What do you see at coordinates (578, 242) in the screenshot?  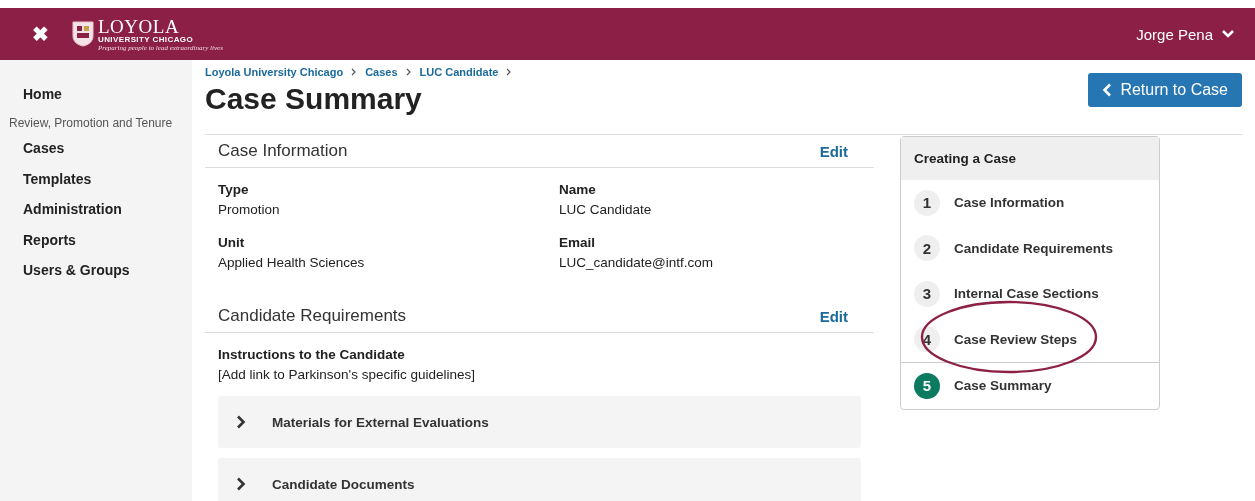 I see `field-label: Email` at bounding box center [578, 242].